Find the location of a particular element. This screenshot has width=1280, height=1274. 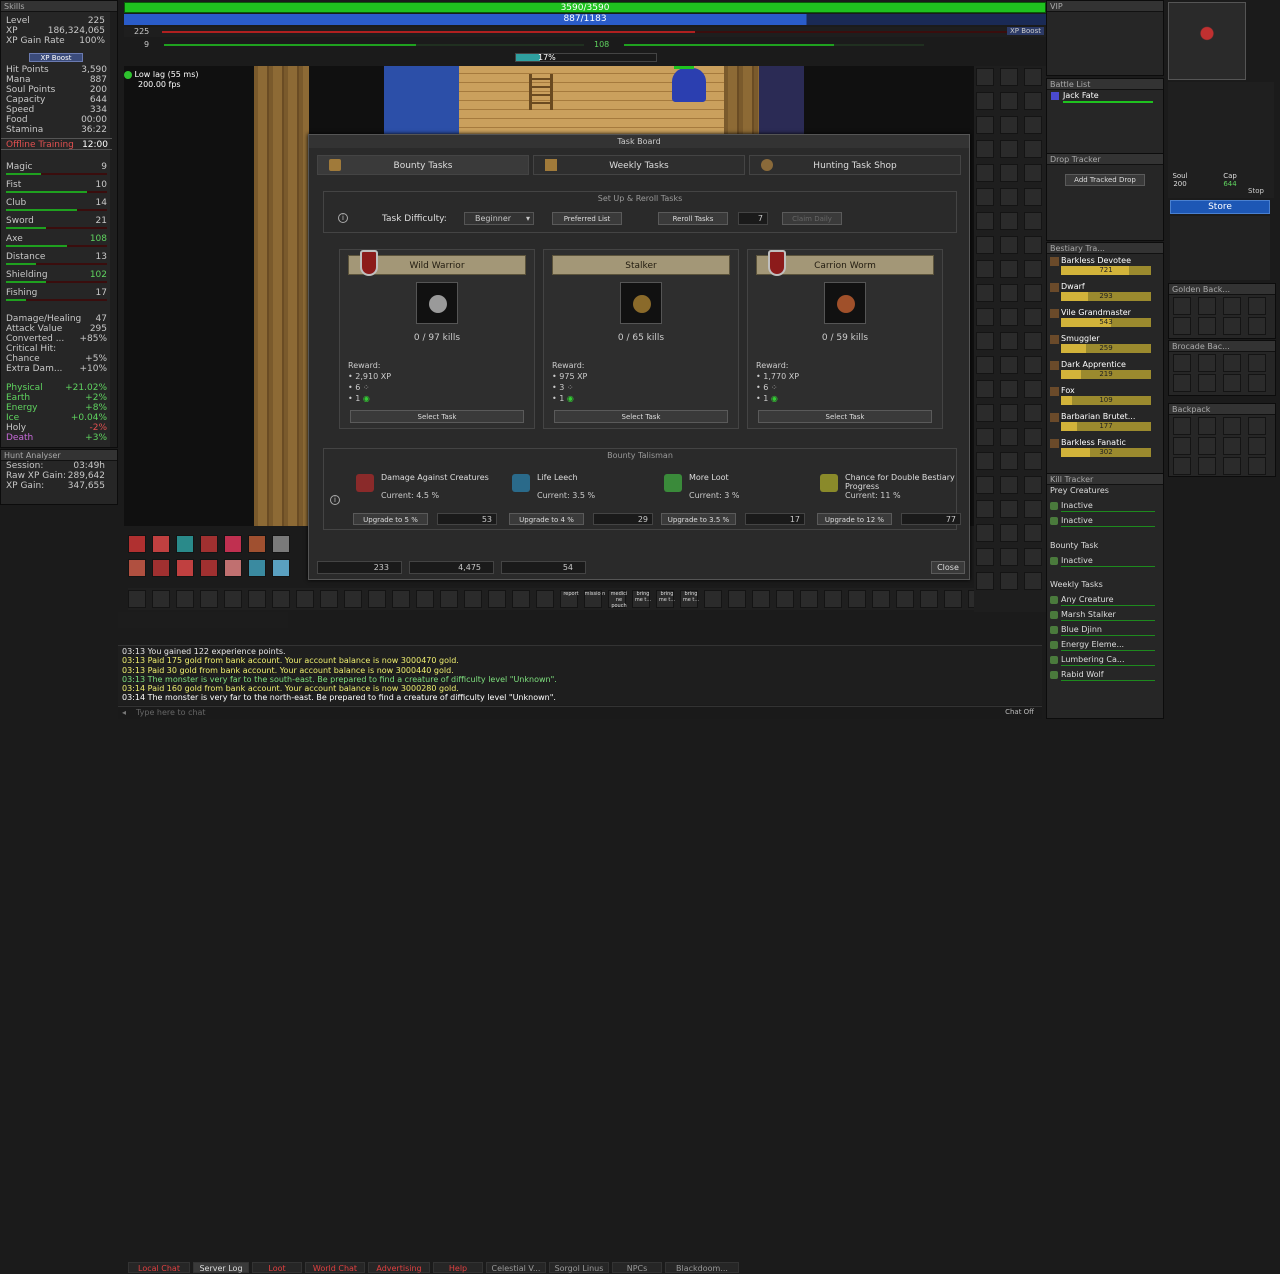

xp-boost-label: XP Boost is located at coordinates (1025, 31).